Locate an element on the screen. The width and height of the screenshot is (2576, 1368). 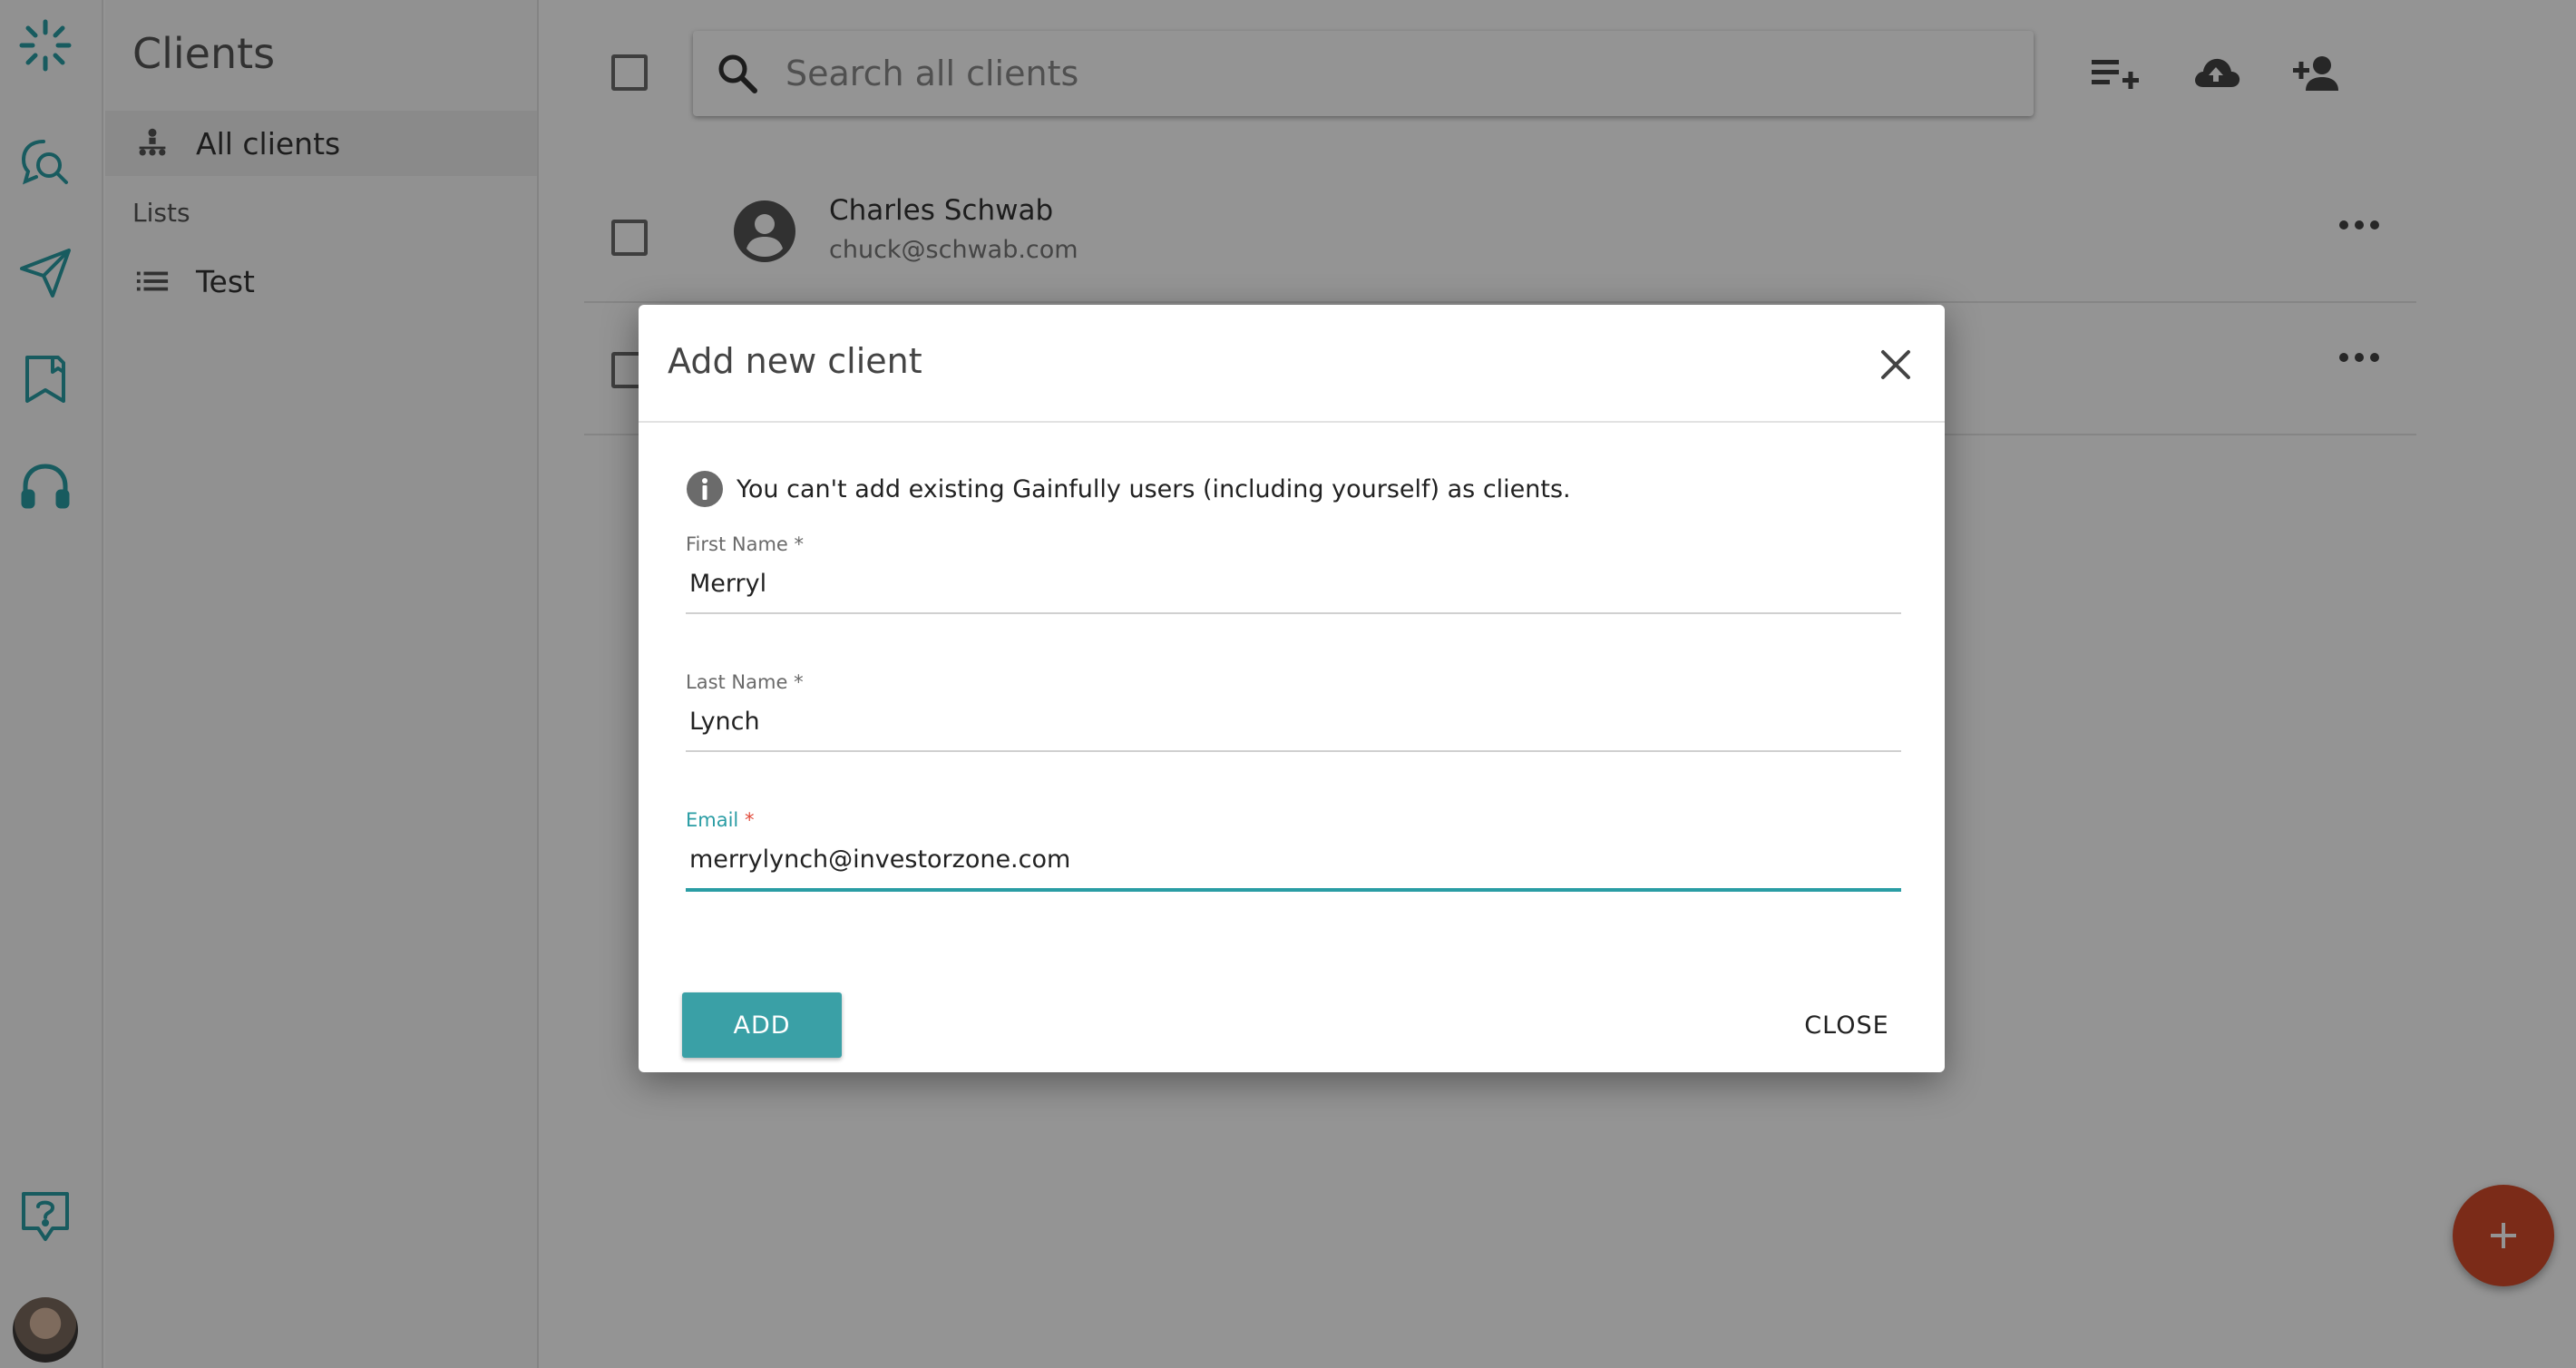
email-label: Email * is located at coordinates (720, 820).